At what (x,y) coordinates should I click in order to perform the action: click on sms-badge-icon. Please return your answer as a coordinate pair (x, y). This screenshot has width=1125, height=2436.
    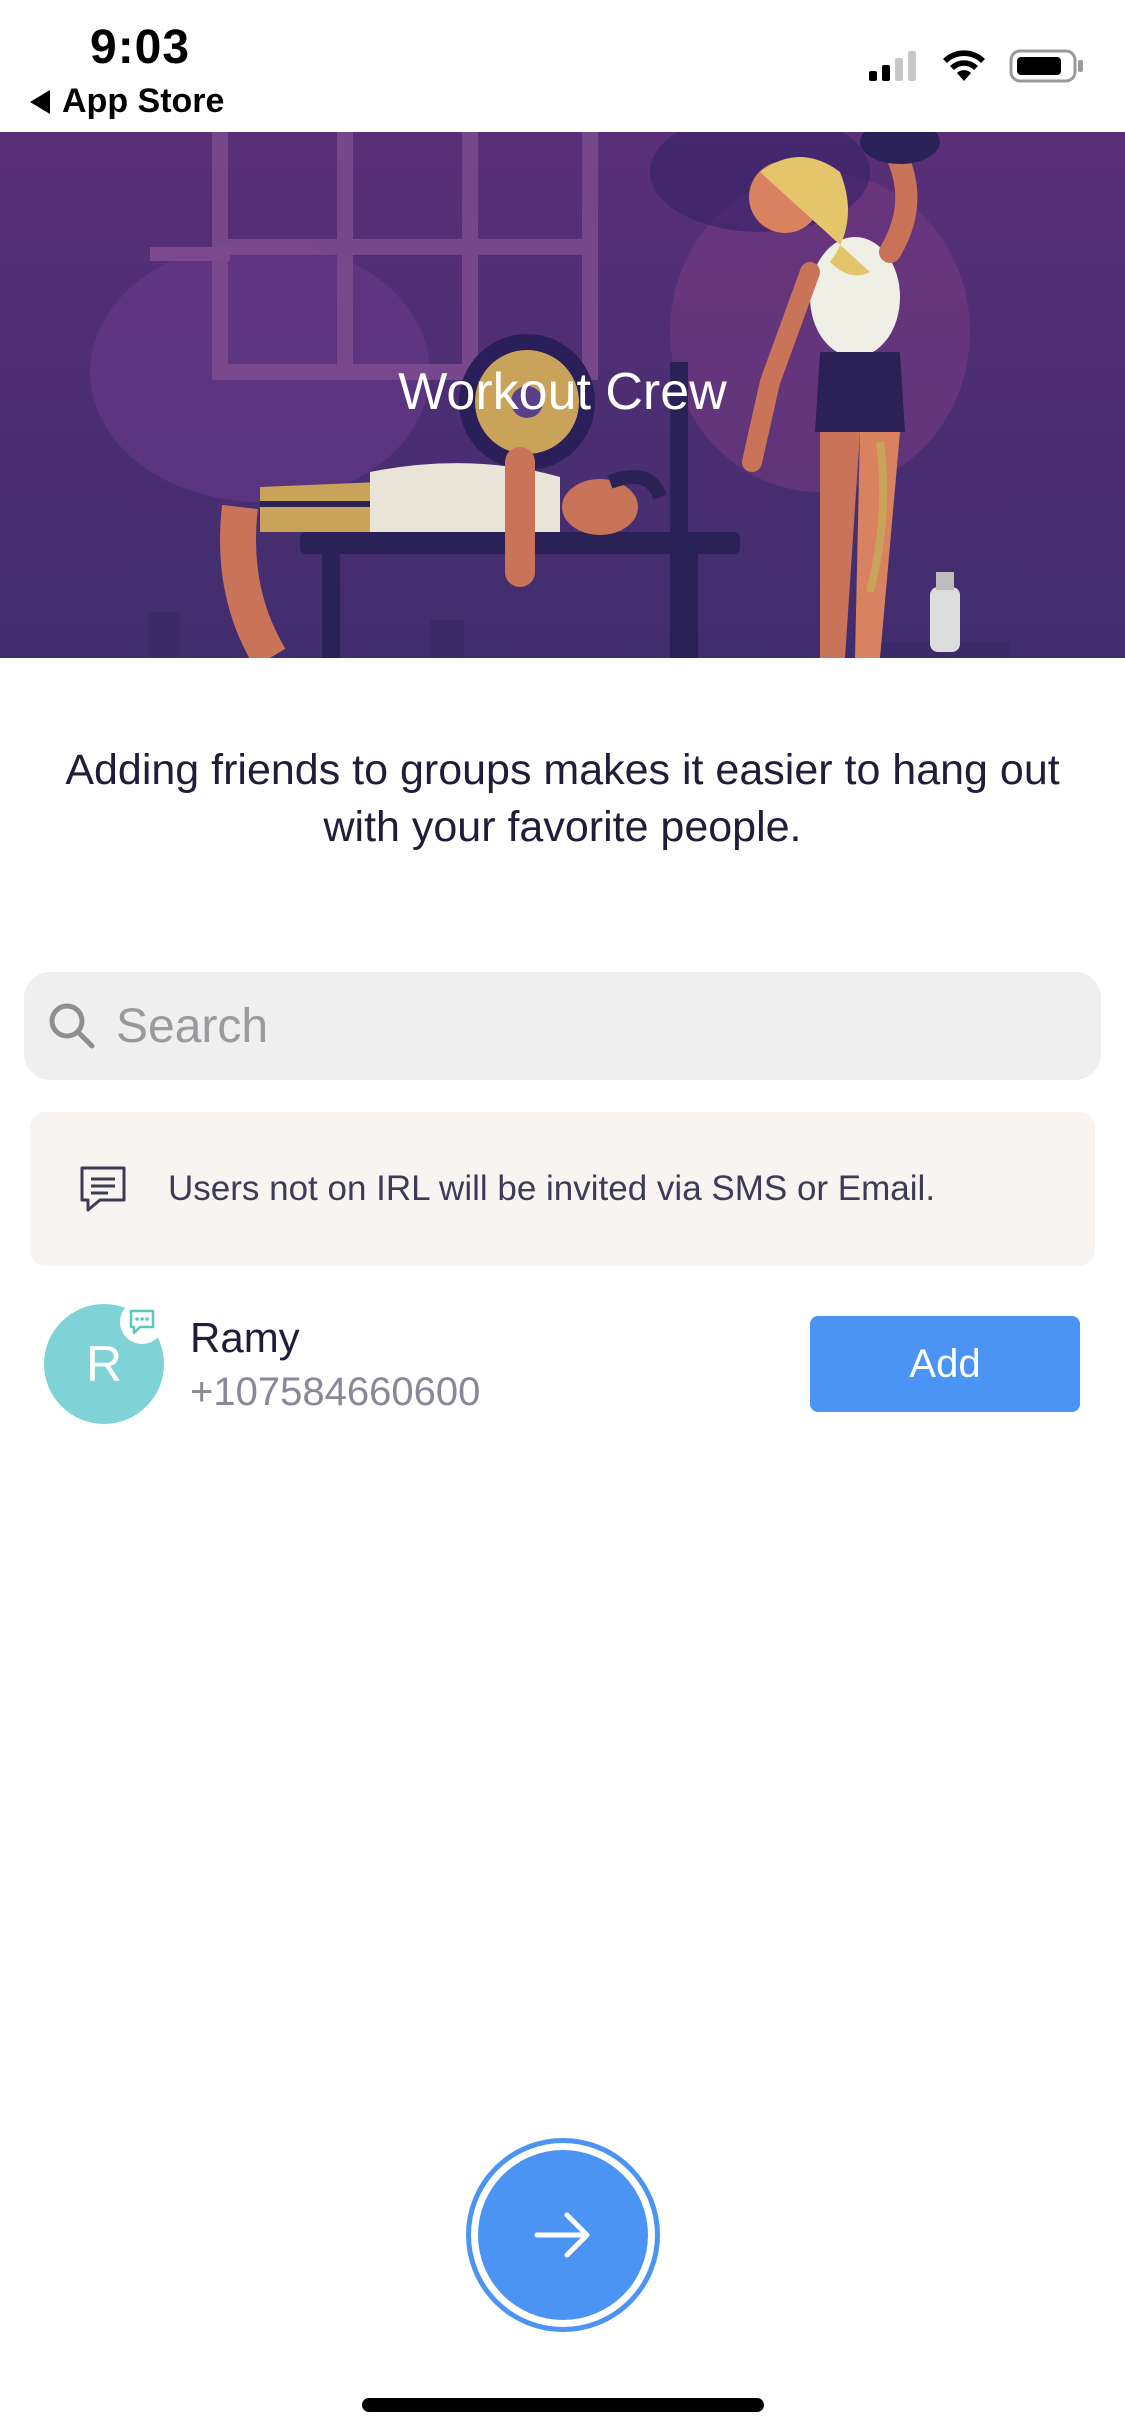
    Looking at the image, I should click on (142, 1322).